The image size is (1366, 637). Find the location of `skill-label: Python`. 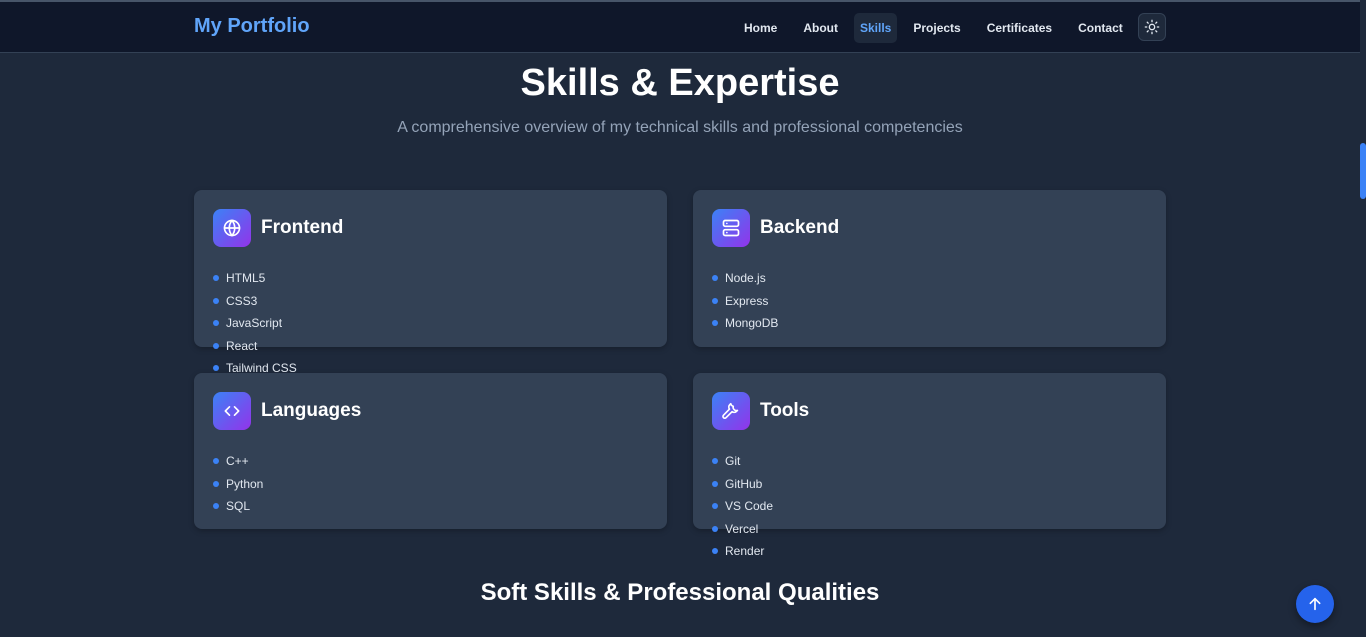

skill-label: Python is located at coordinates (245, 483).